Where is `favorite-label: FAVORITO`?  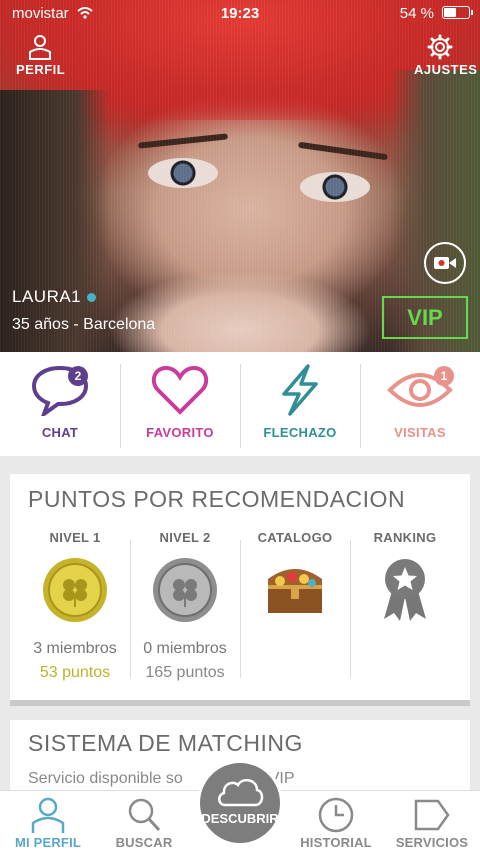 favorite-label: FAVORITO is located at coordinates (180, 432).